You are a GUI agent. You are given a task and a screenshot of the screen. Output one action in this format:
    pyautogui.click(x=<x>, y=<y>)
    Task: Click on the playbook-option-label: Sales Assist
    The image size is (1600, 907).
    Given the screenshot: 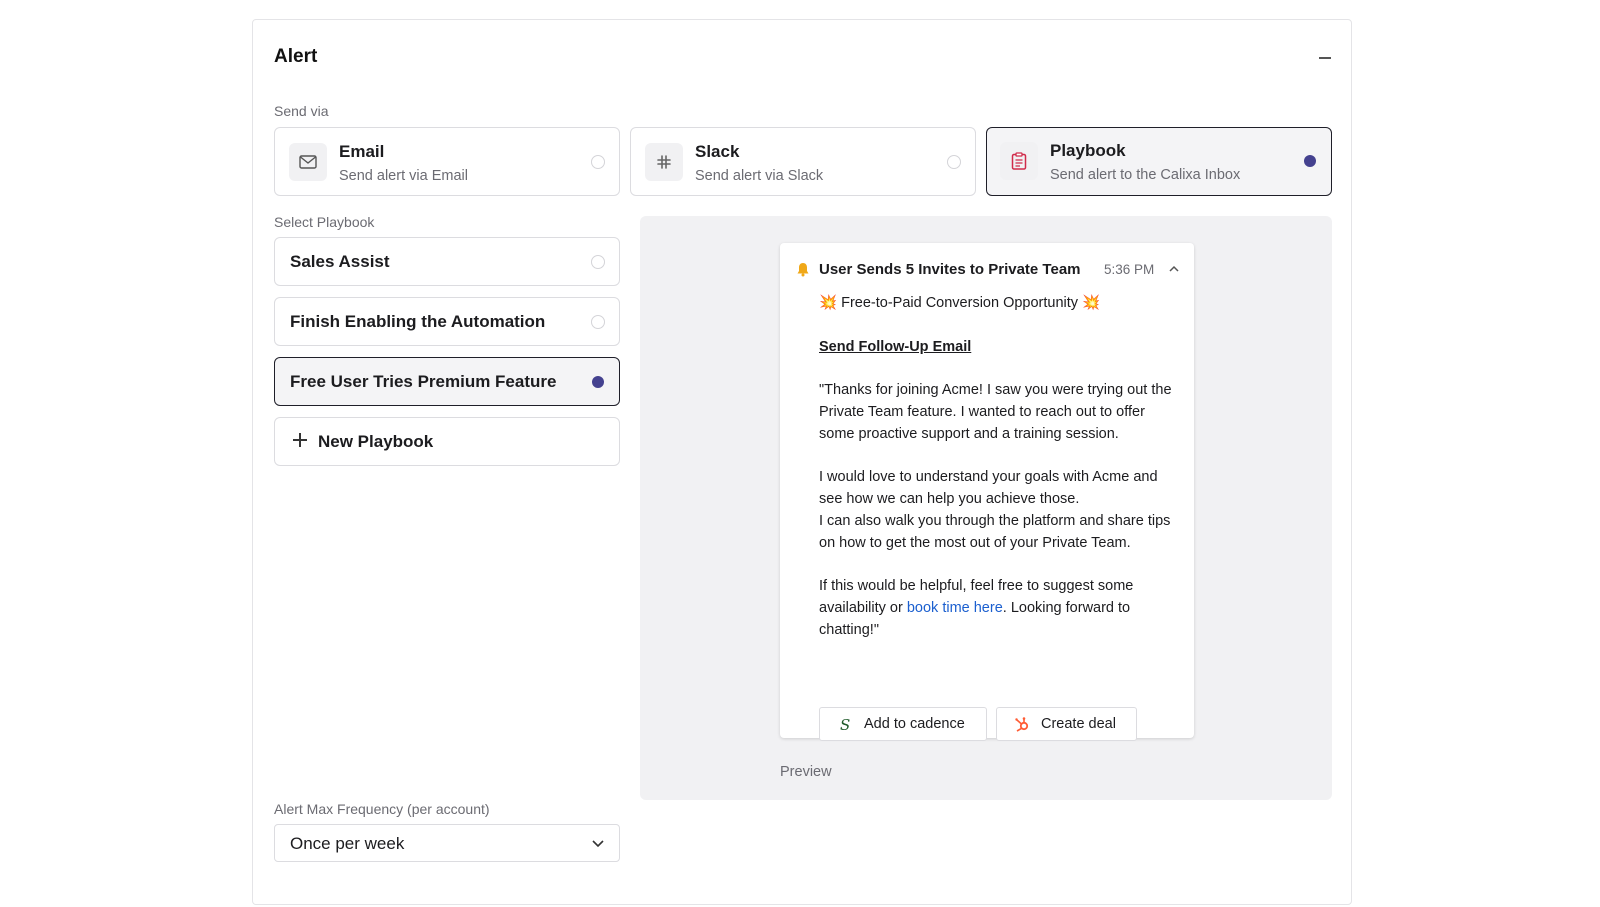 What is the action you would take?
    pyautogui.click(x=340, y=261)
    